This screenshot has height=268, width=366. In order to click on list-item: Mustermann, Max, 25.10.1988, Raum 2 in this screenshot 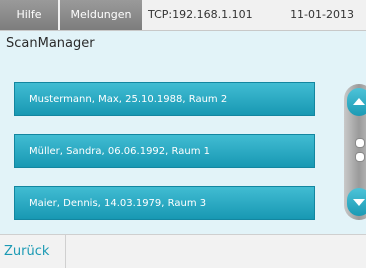, I will do `click(164, 99)`.